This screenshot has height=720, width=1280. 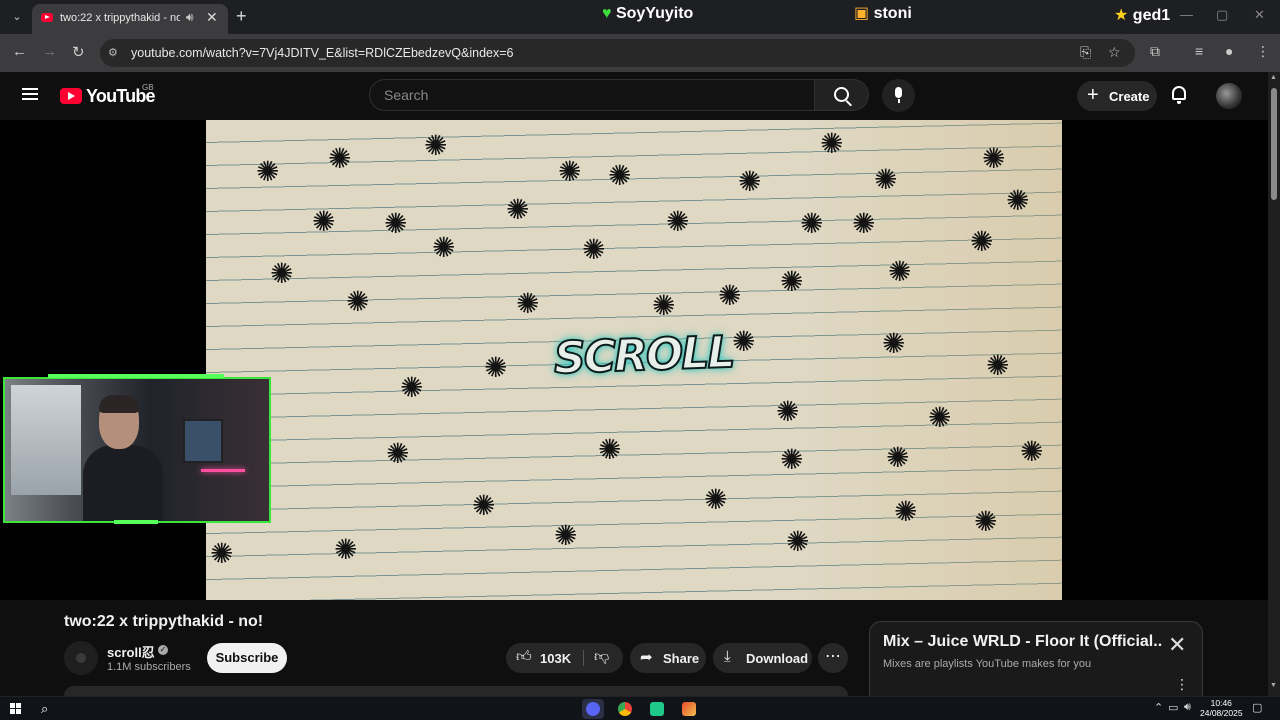 I want to click on share-label: Share, so click(x=681, y=658).